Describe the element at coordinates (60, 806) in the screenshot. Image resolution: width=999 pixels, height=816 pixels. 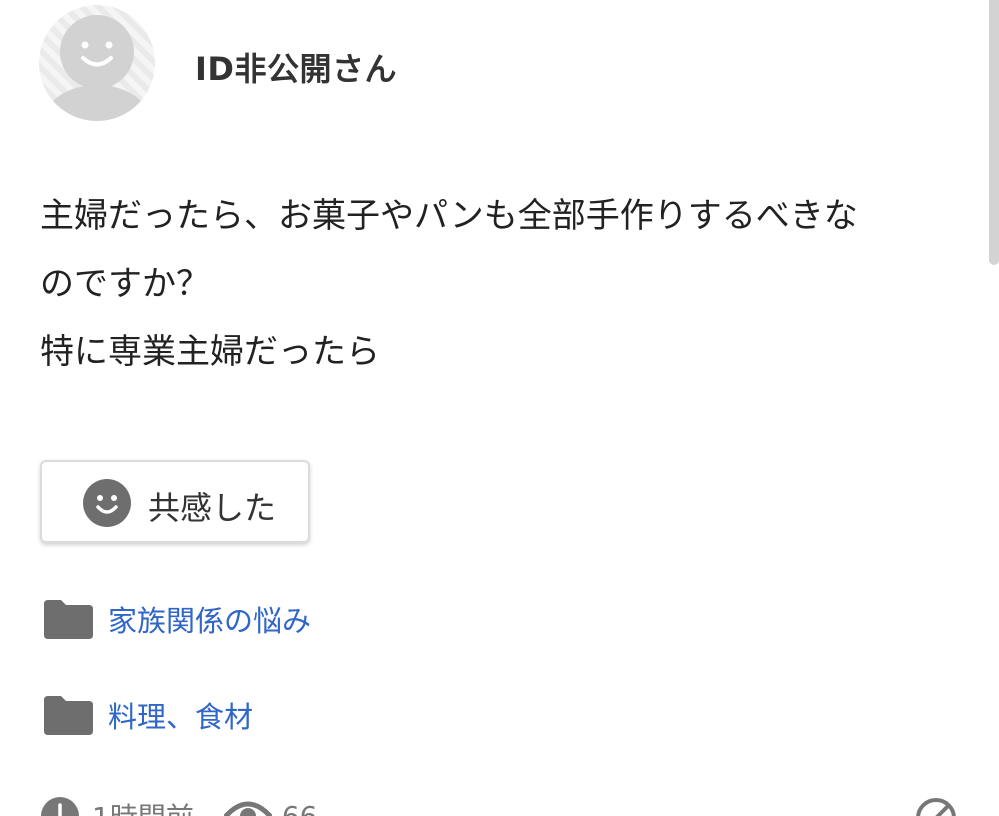
I see `clock-icon` at that location.